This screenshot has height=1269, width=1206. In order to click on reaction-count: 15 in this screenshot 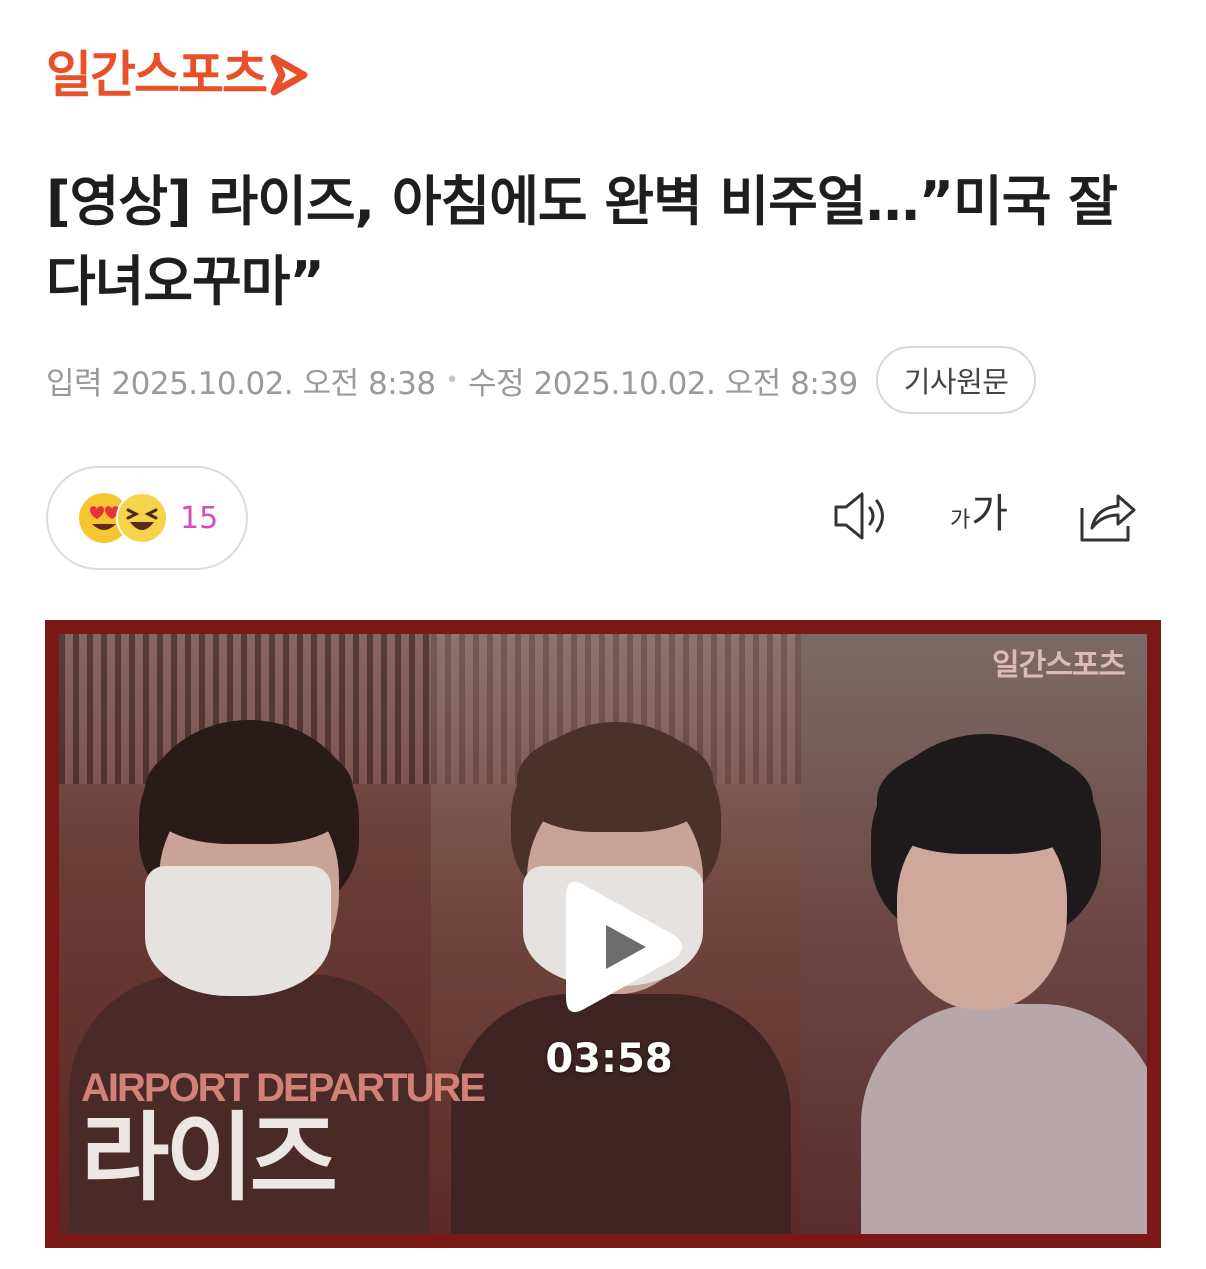, I will do `click(199, 518)`.